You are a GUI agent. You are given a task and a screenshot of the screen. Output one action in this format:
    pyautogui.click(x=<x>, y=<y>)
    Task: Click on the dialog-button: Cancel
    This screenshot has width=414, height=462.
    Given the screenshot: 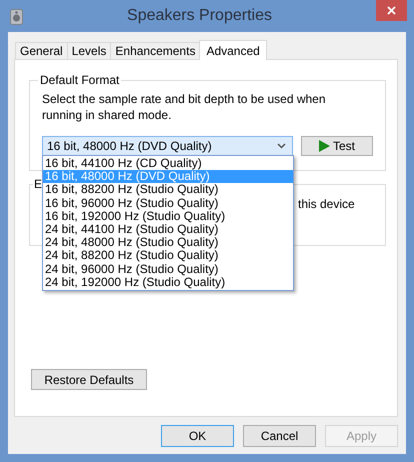 What is the action you would take?
    pyautogui.click(x=279, y=436)
    